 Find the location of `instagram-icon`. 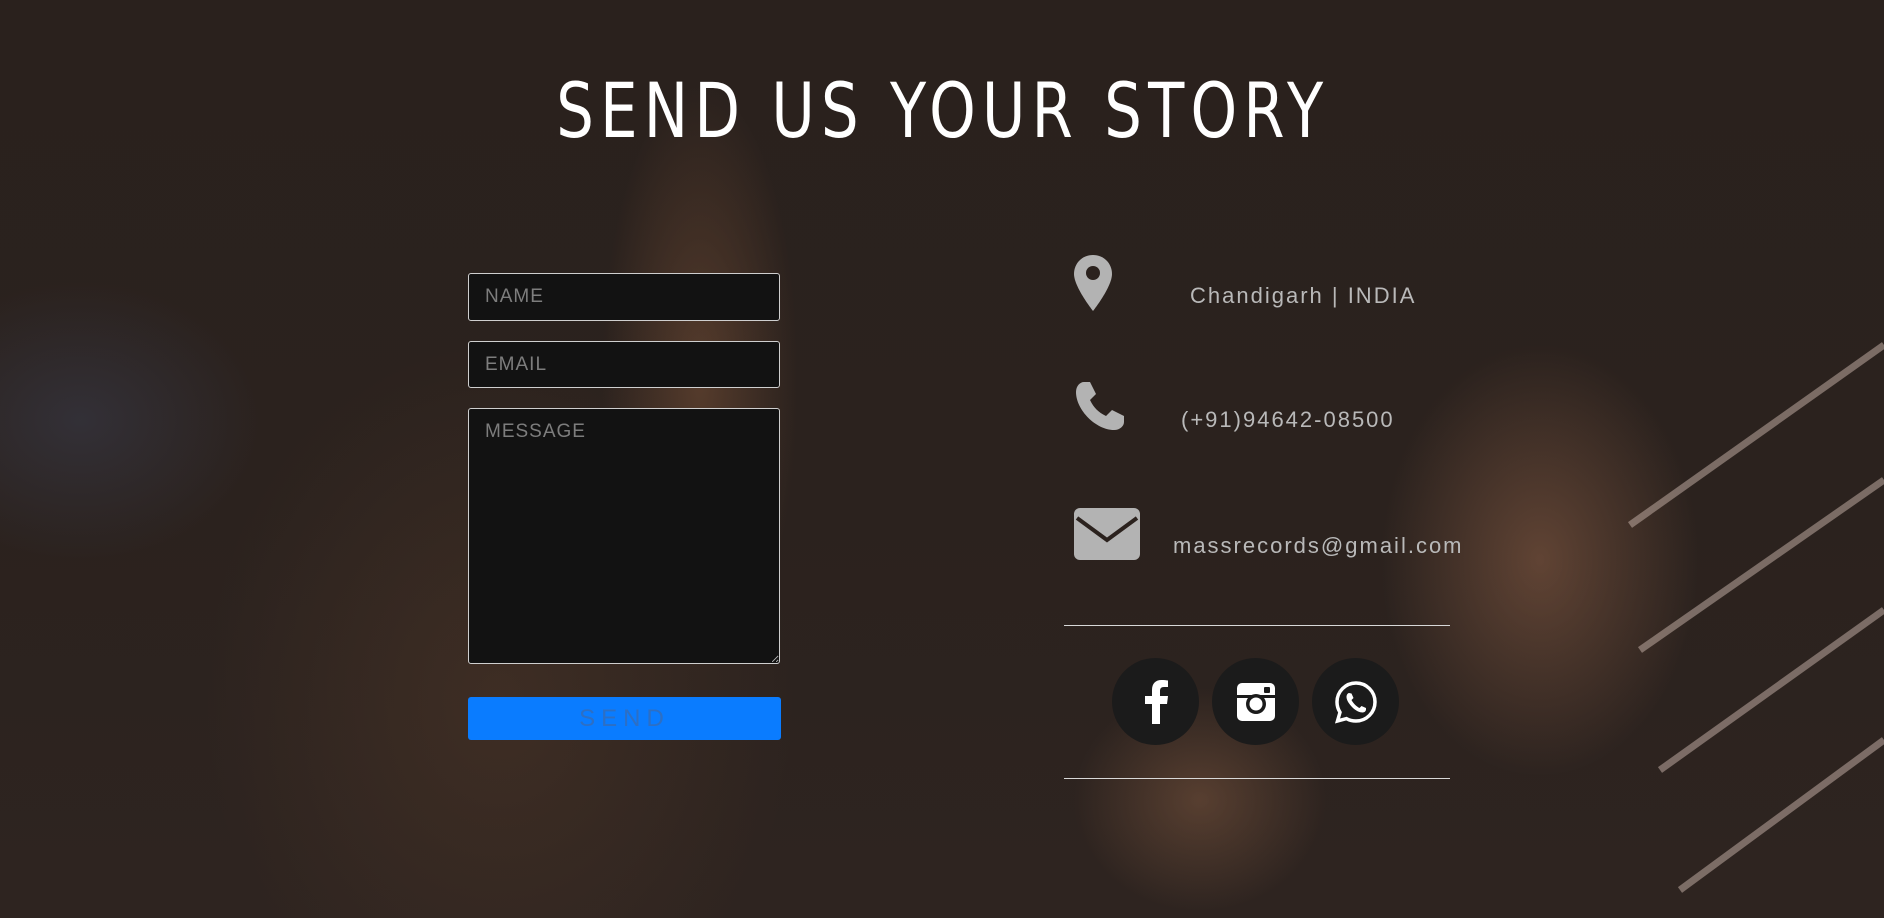

instagram-icon is located at coordinates (1255, 701).